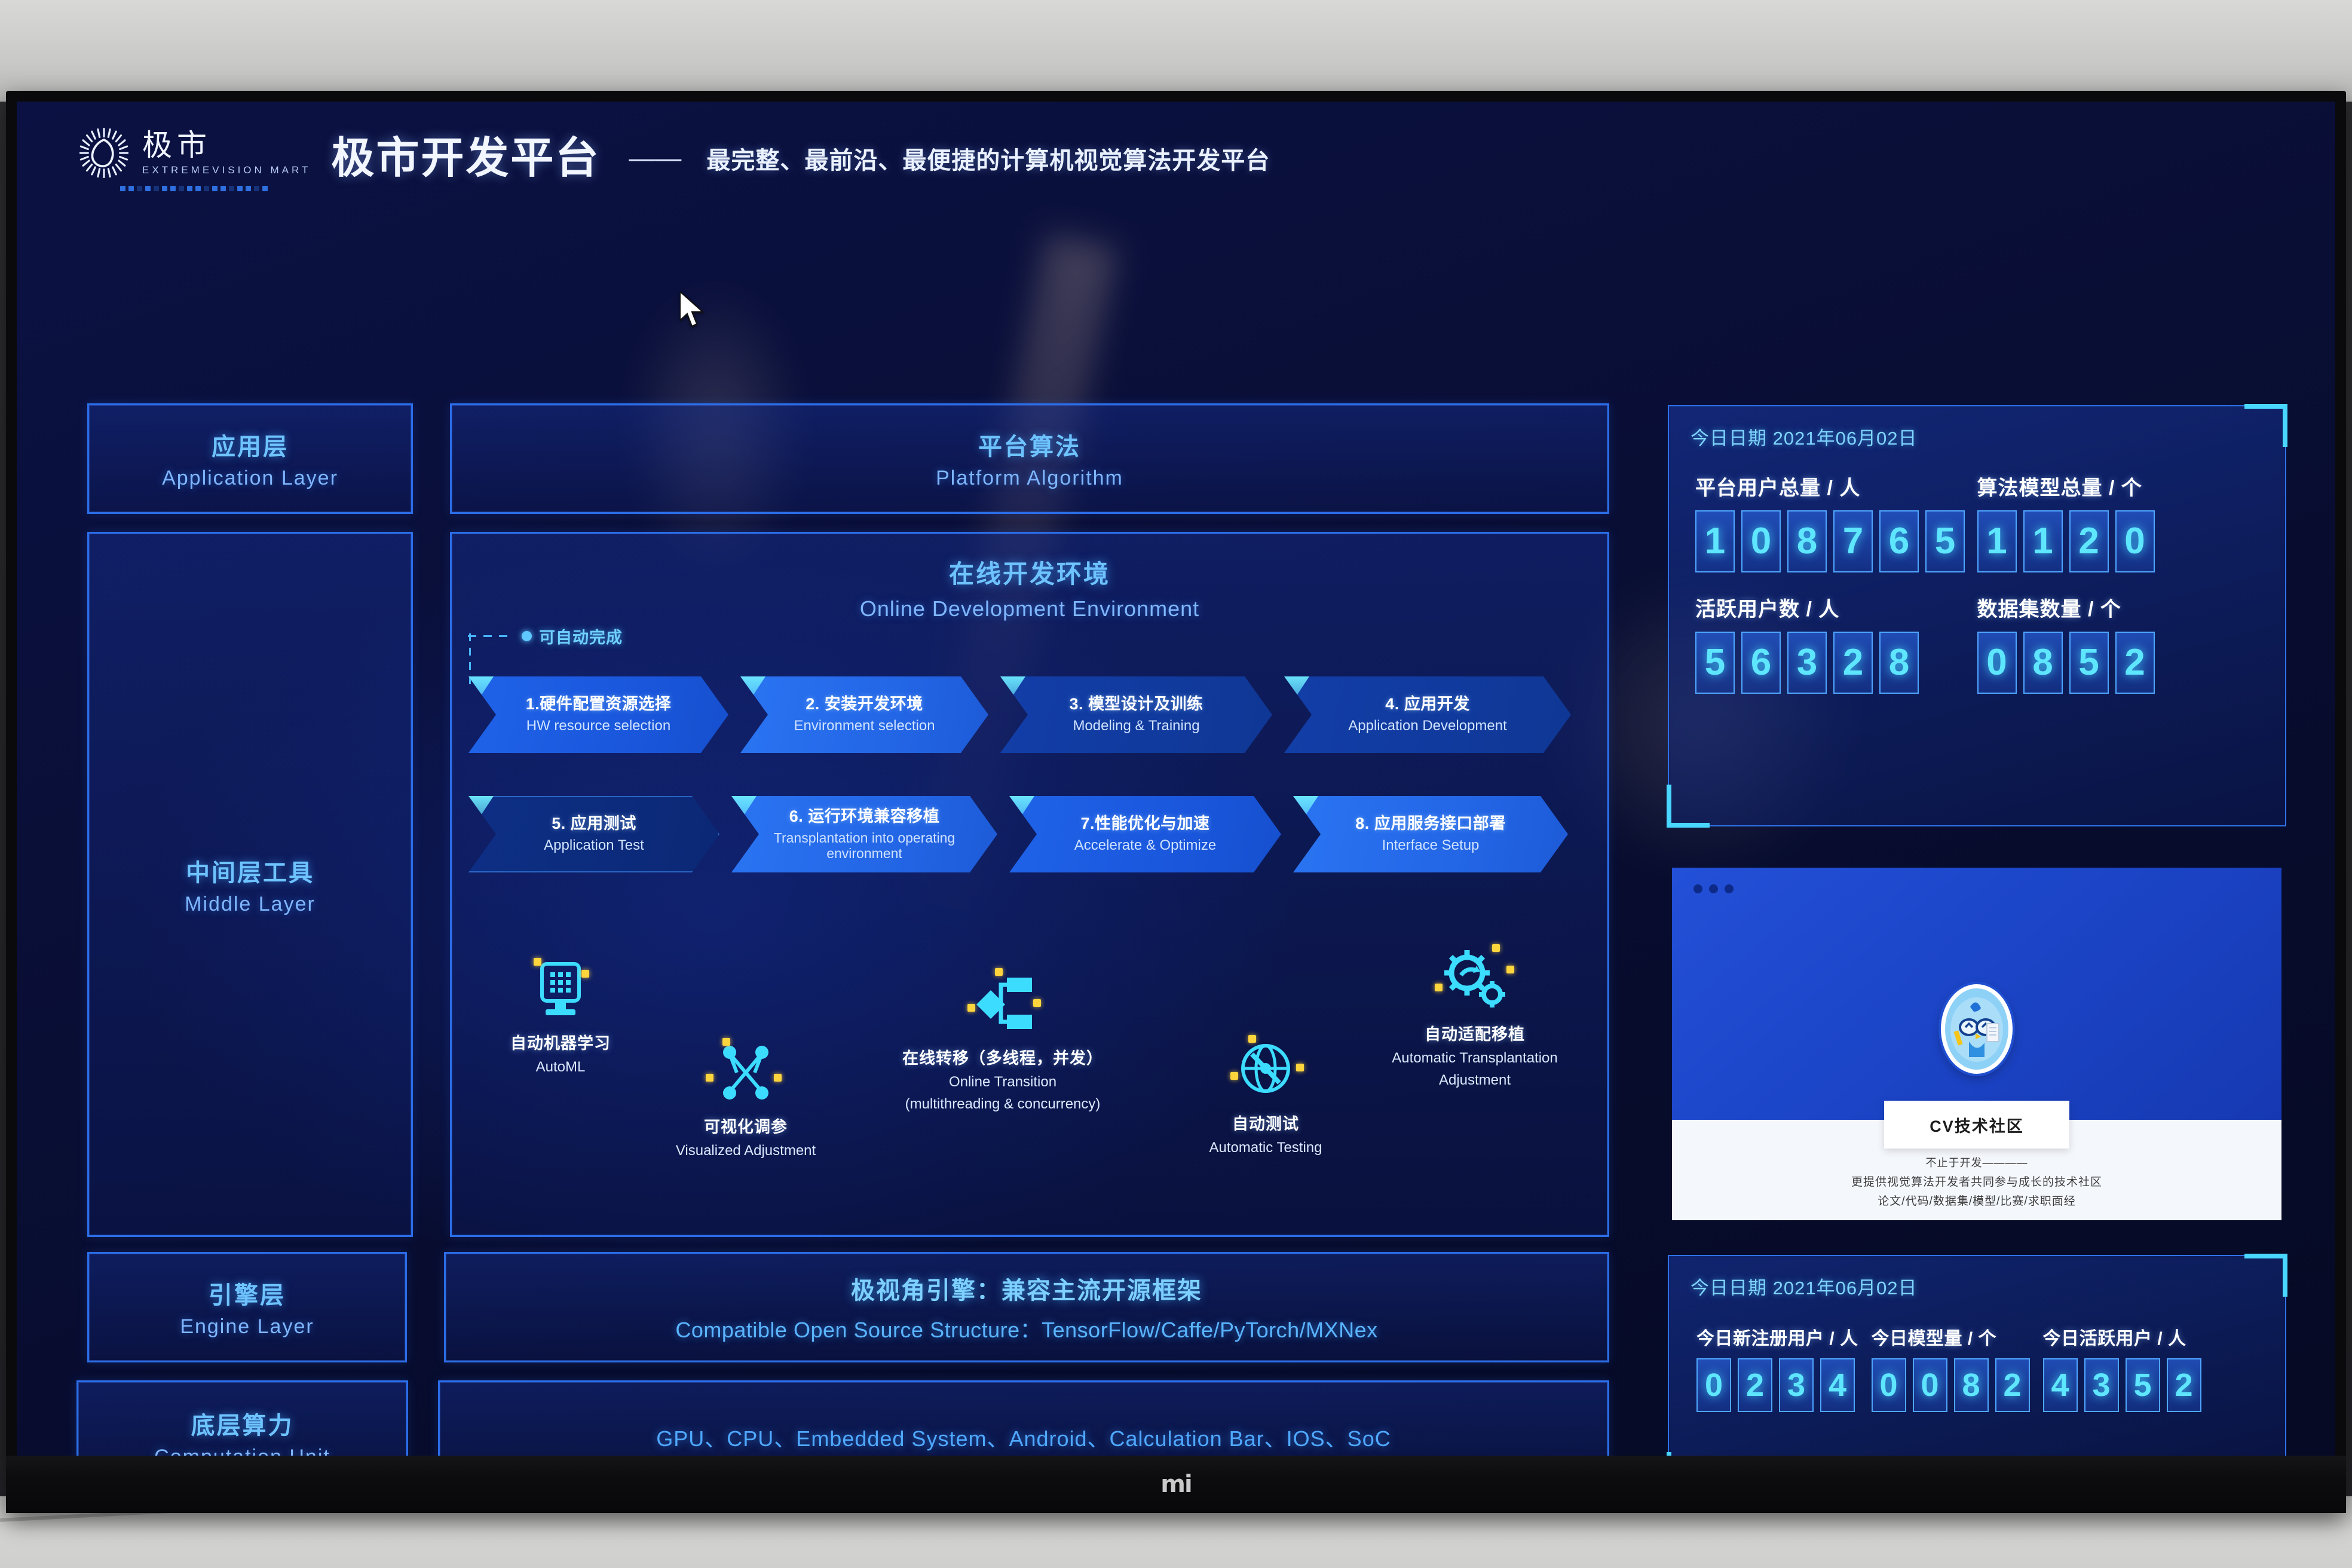 The width and height of the screenshot is (2352, 1568). I want to click on digit: 4, so click(1837, 1385).